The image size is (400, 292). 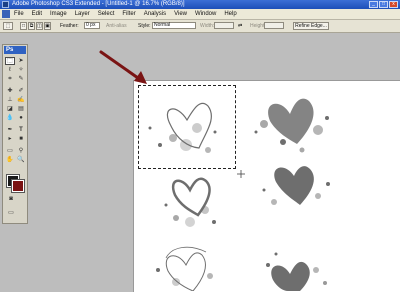 I want to click on annotation-arrow, so click(x=123, y=67).